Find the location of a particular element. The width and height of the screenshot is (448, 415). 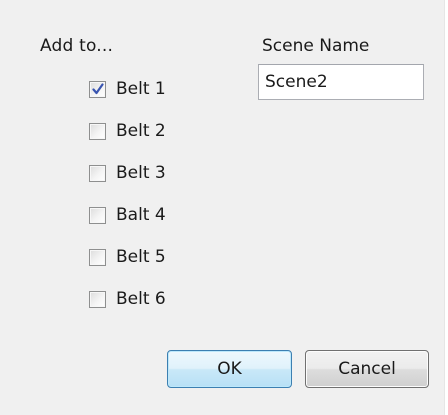

belt-6-label: Belt 6 is located at coordinates (141, 299).